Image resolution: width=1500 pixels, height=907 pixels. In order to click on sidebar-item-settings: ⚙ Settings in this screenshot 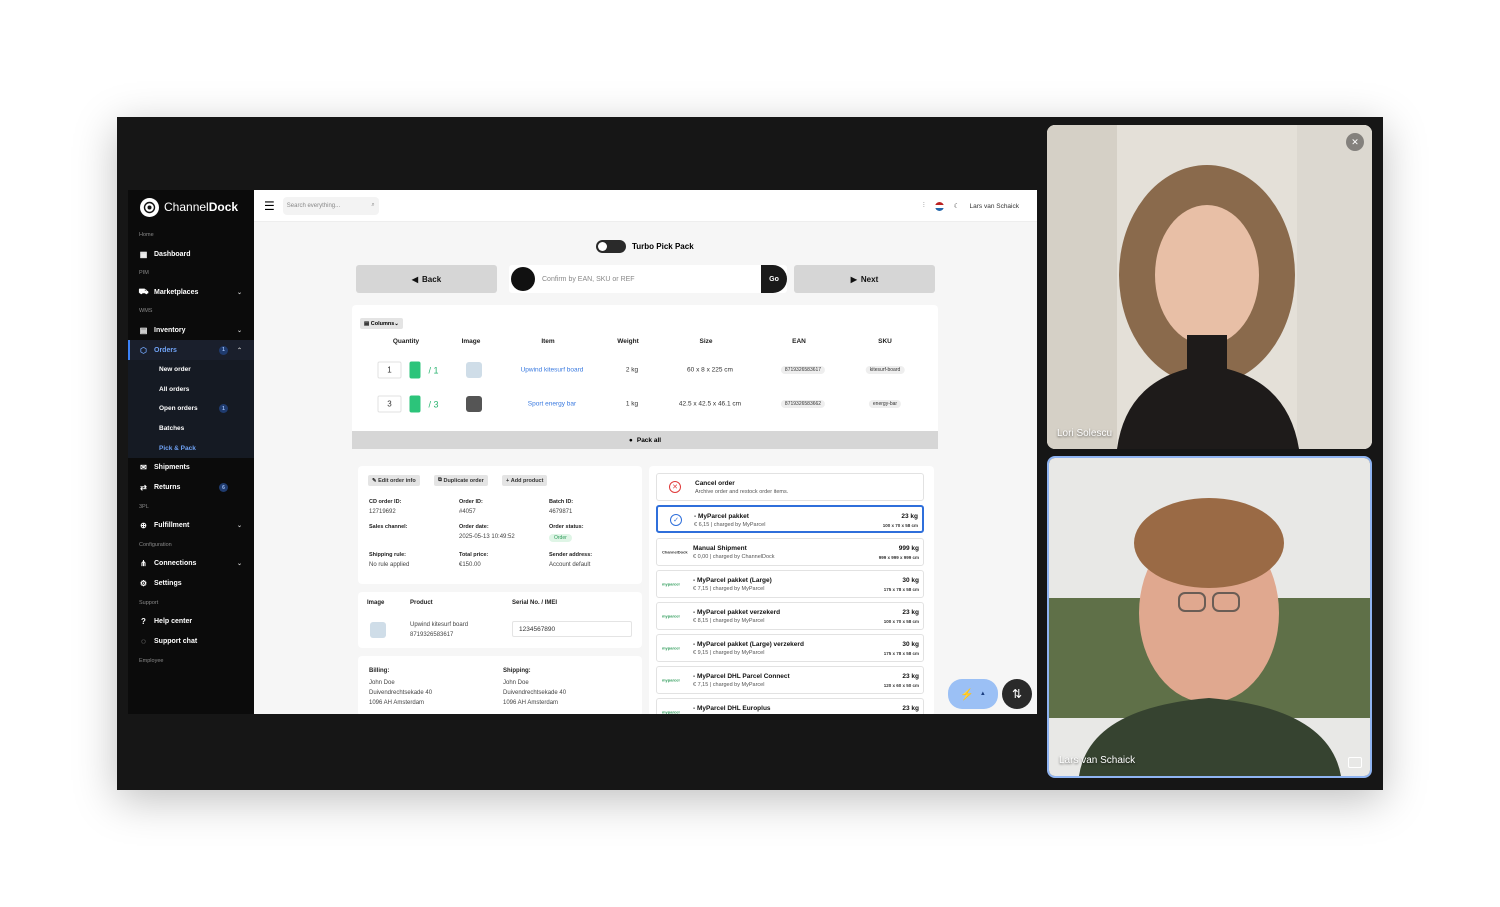, I will do `click(191, 584)`.